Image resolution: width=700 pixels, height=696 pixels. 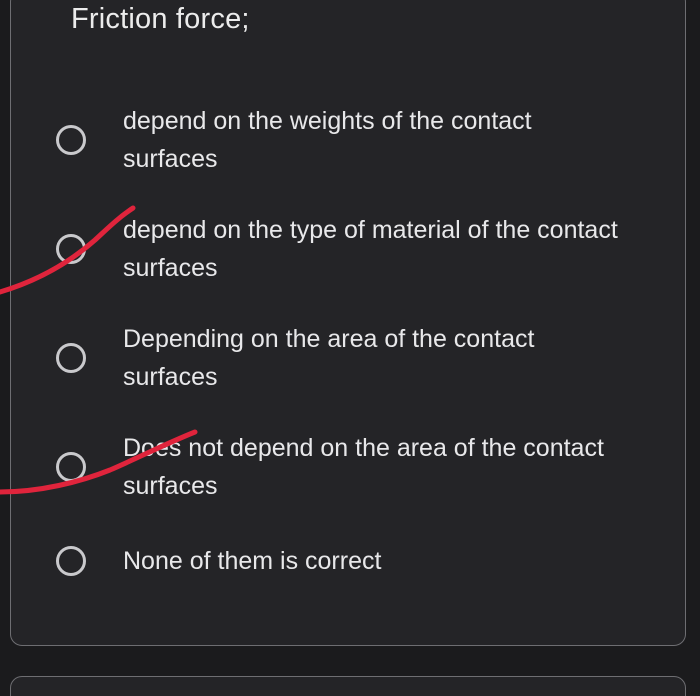 What do you see at coordinates (252, 561) in the screenshot?
I see `option-label: None of them is correct` at bounding box center [252, 561].